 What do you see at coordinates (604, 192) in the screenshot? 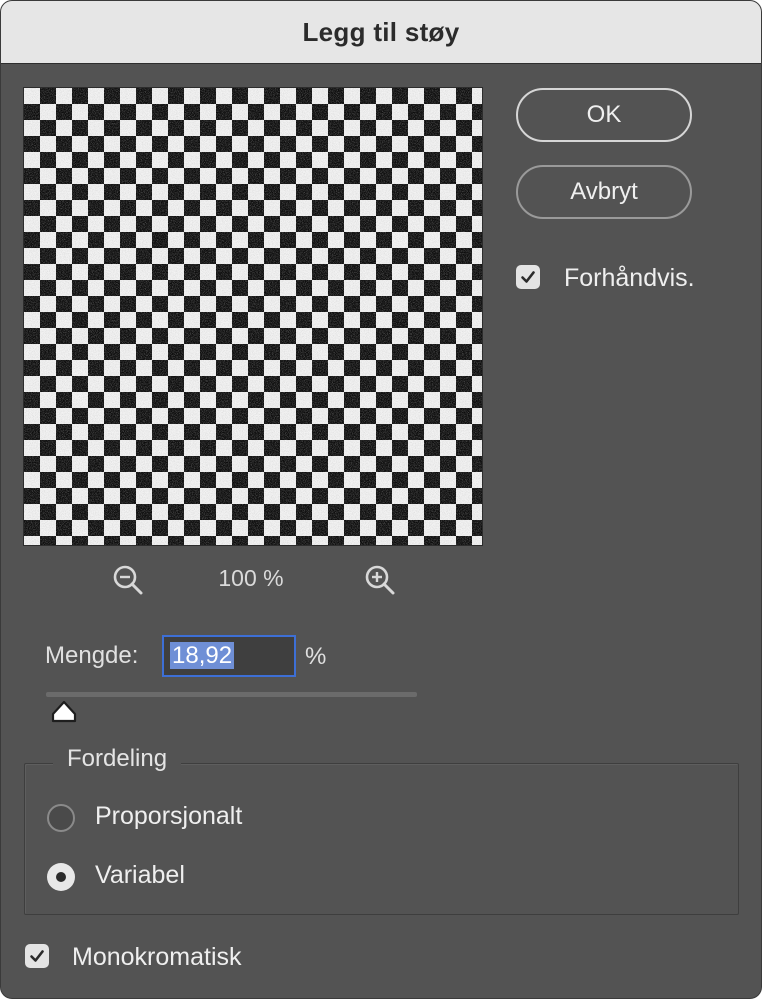
I see `cancel-button: Avbryt` at bounding box center [604, 192].